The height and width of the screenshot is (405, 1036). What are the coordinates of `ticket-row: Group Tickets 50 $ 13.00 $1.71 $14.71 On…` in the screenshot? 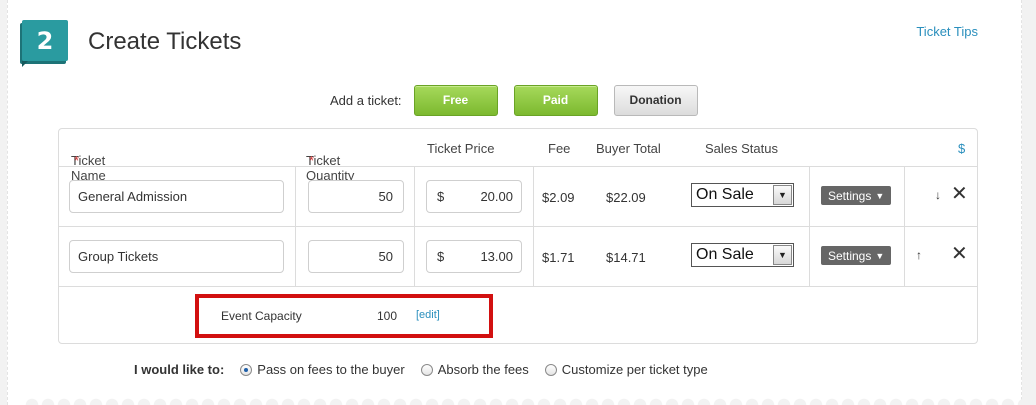 It's located at (518, 257).